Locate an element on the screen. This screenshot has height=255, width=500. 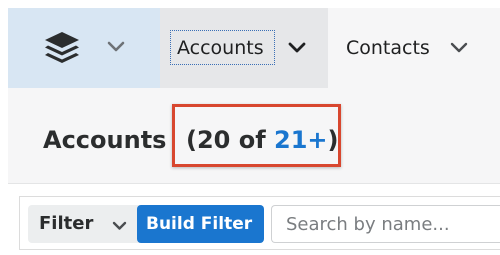
page-title: Accounts is located at coordinates (105, 140).